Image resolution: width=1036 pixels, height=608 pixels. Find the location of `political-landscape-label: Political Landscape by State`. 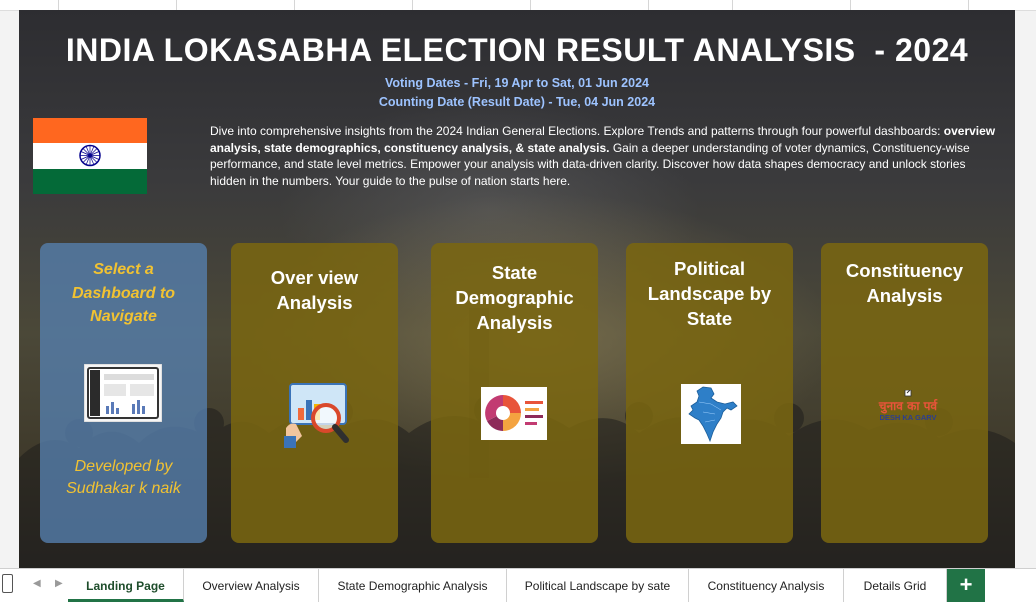

political-landscape-label: Political Landscape by State is located at coordinates (709, 293).